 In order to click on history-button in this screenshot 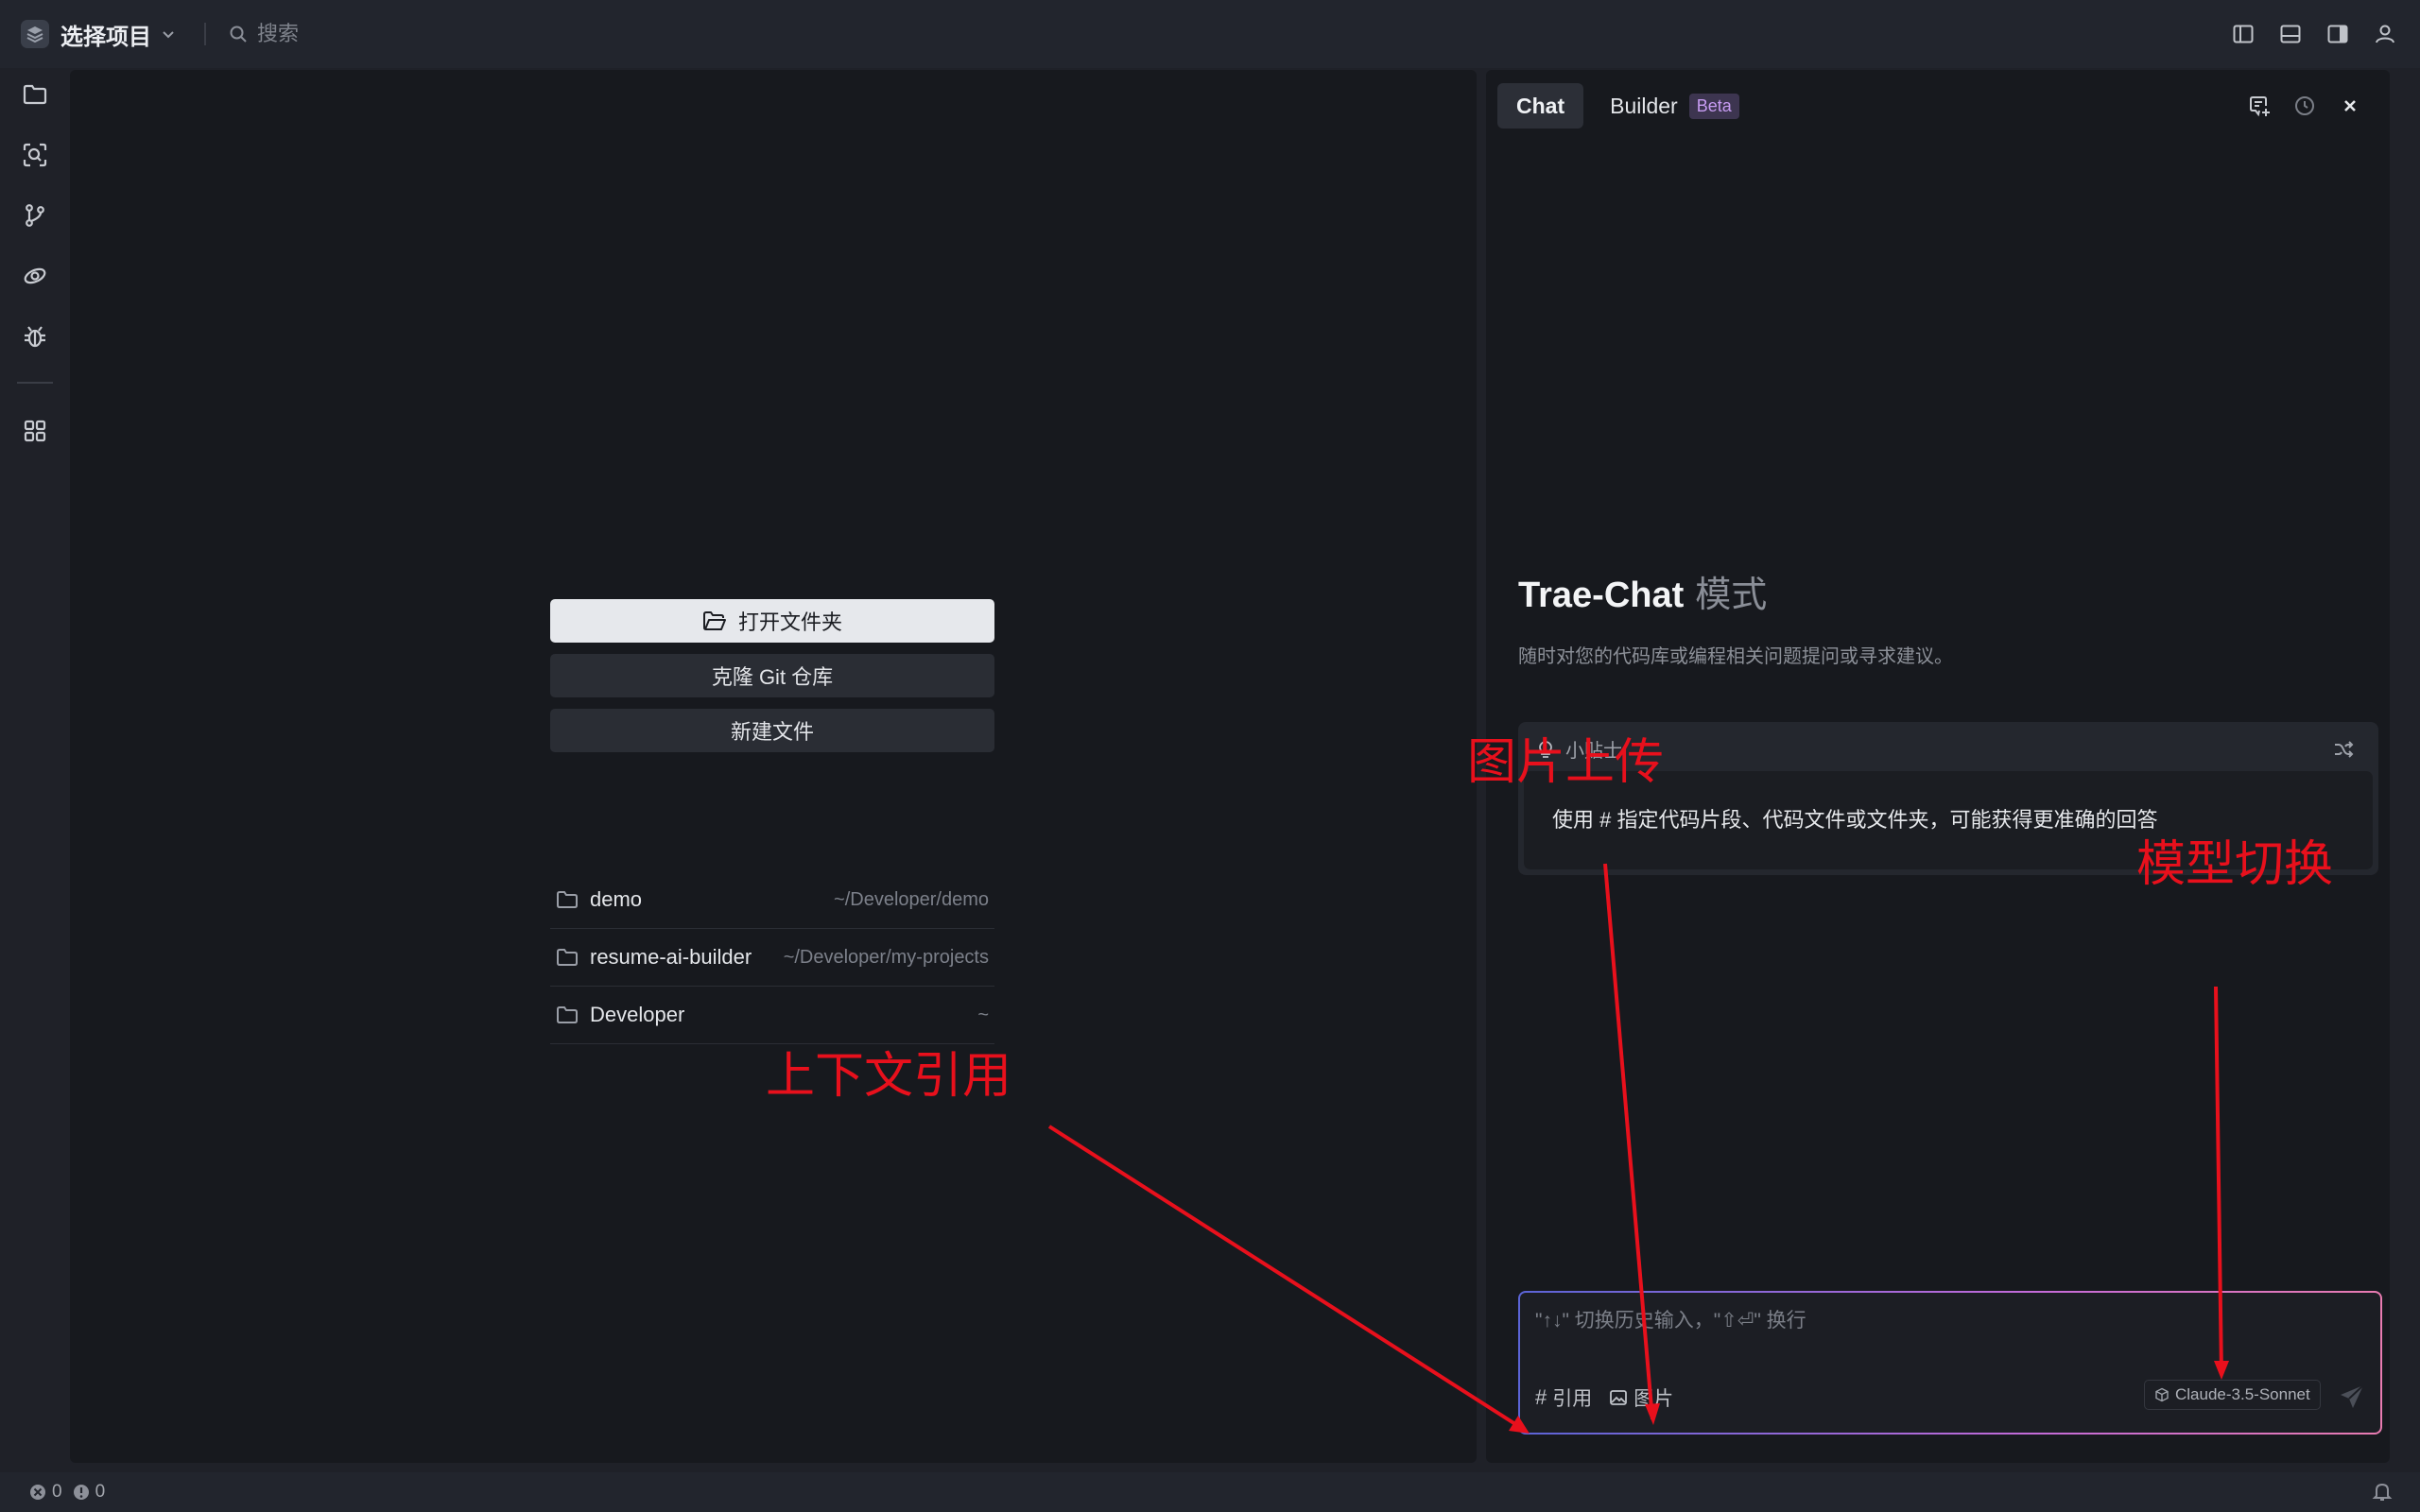, I will do `click(2304, 106)`.